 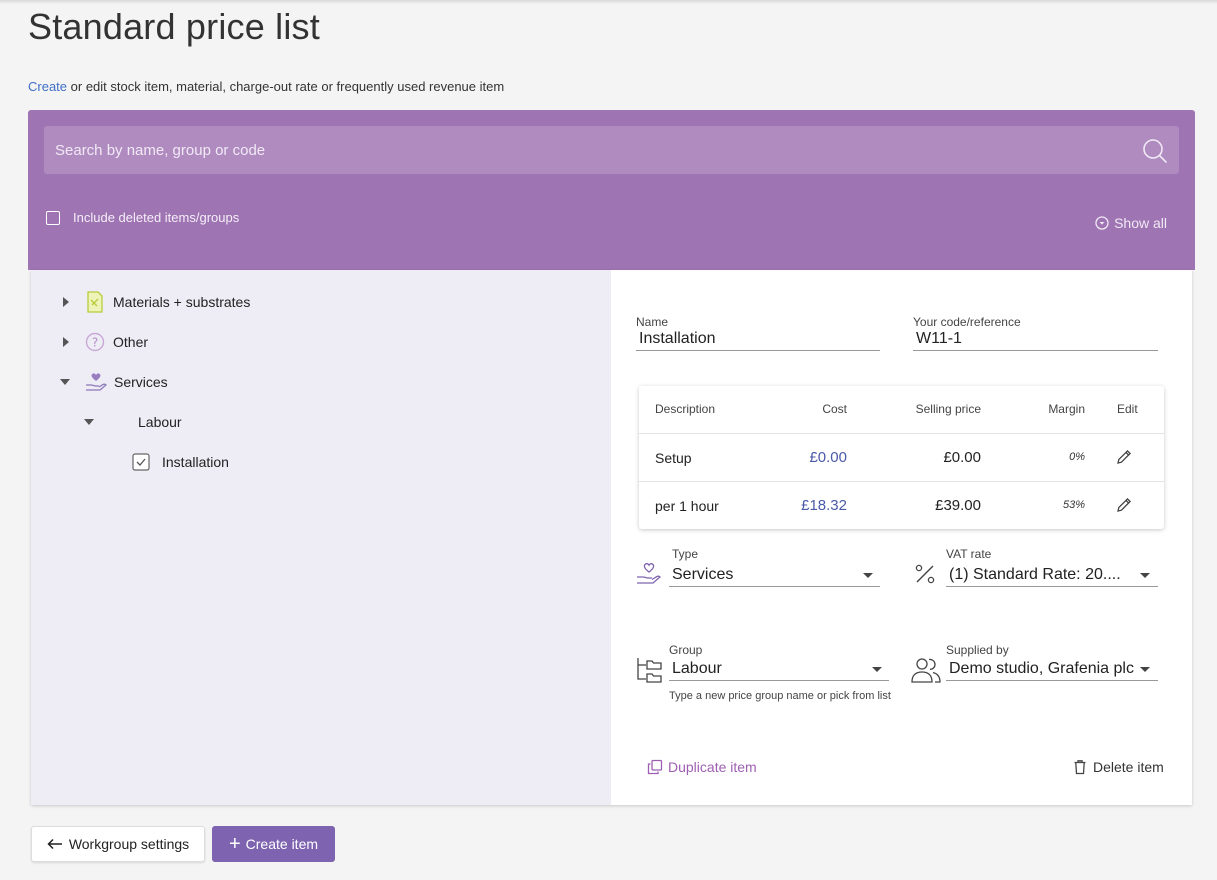 I want to click on workgroup-settings-button: Workgroup settings, so click(x=118, y=844).